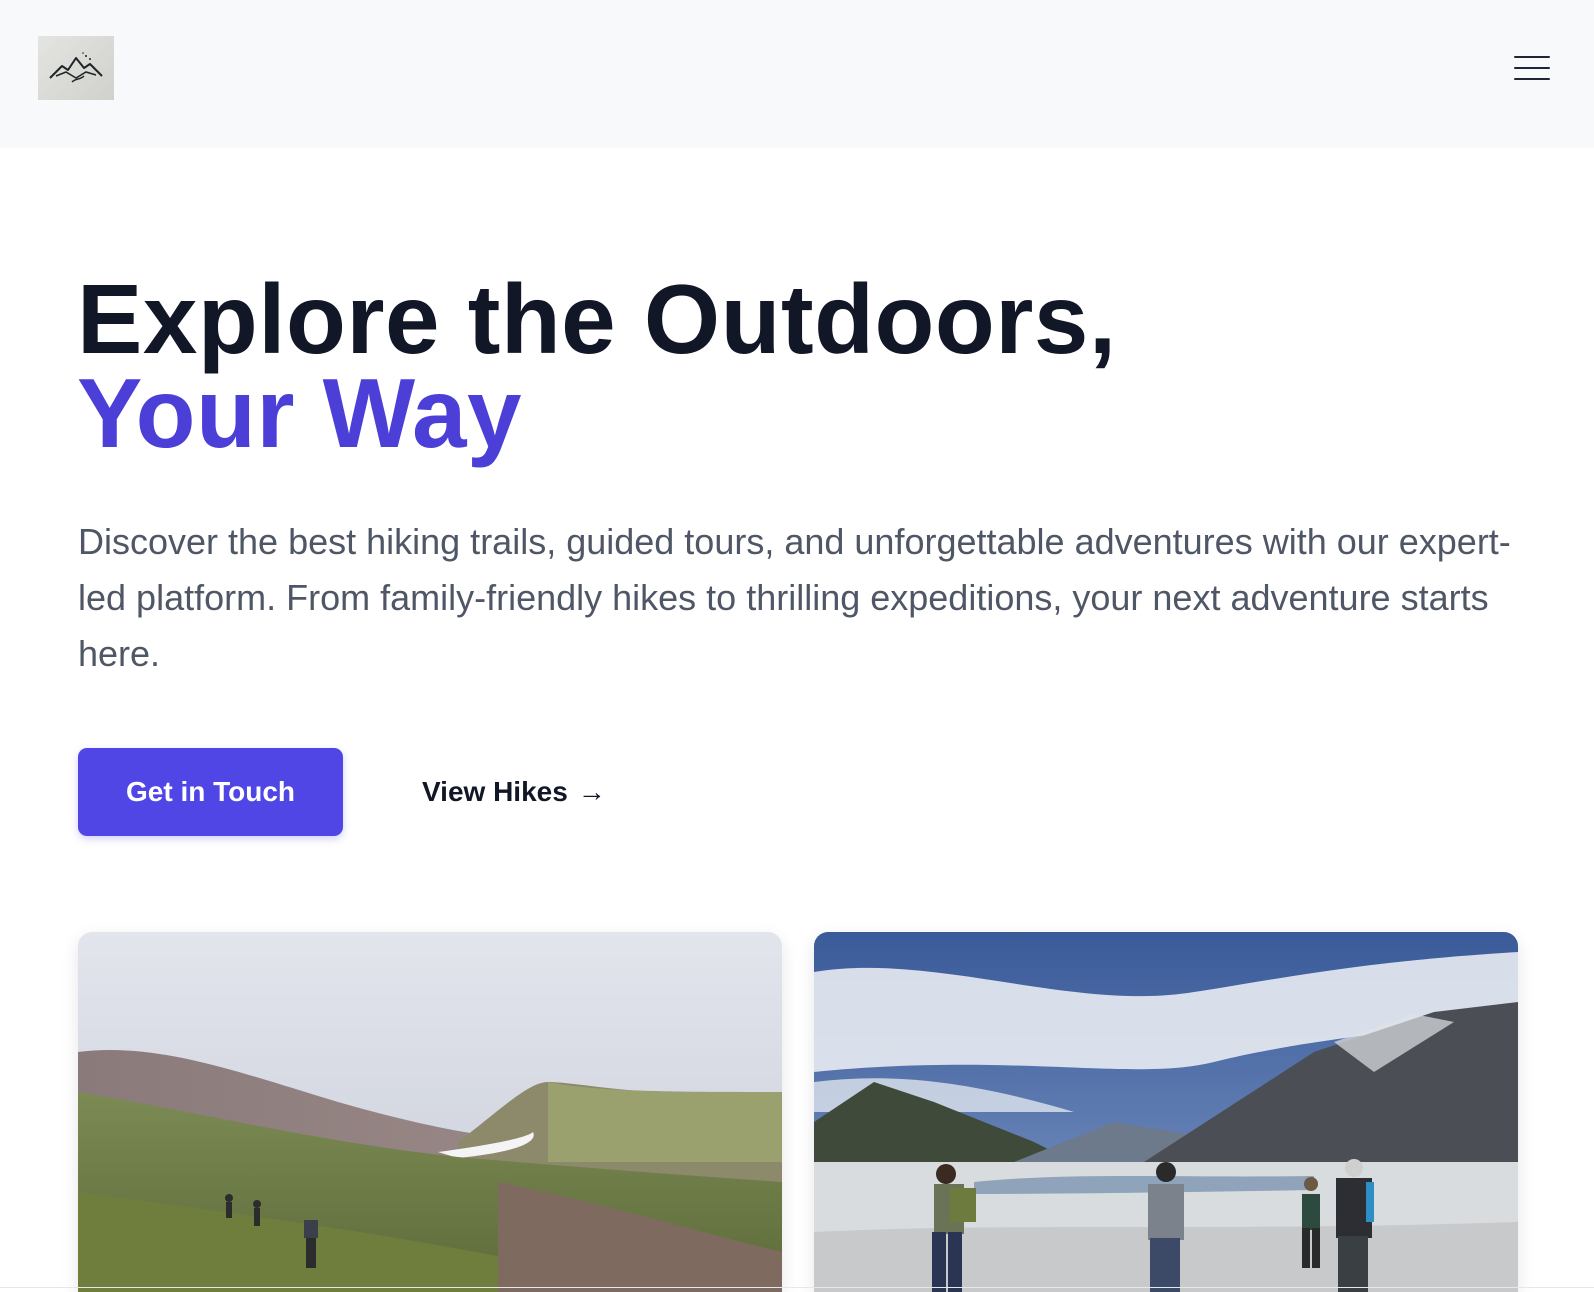  I want to click on gallery-image-river, so click(1166, 1112).